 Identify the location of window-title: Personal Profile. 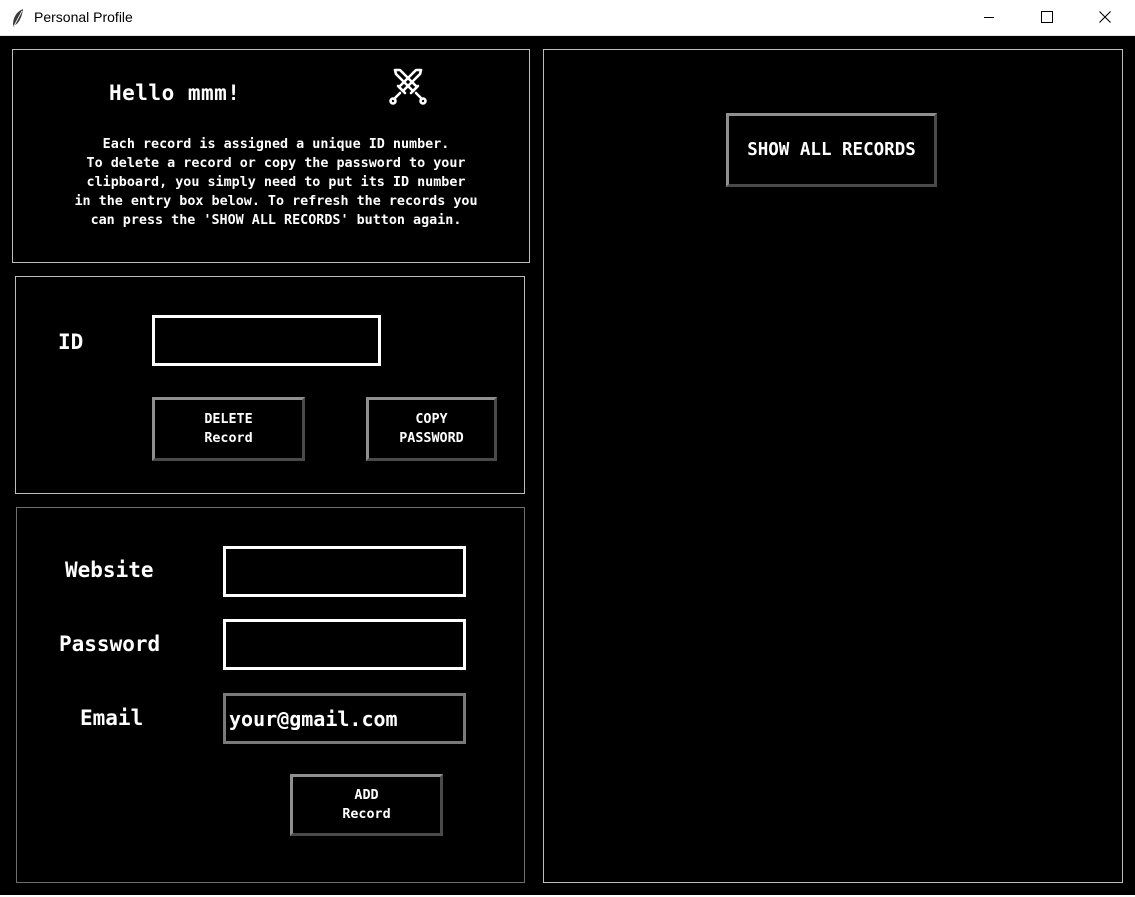
(83, 17).